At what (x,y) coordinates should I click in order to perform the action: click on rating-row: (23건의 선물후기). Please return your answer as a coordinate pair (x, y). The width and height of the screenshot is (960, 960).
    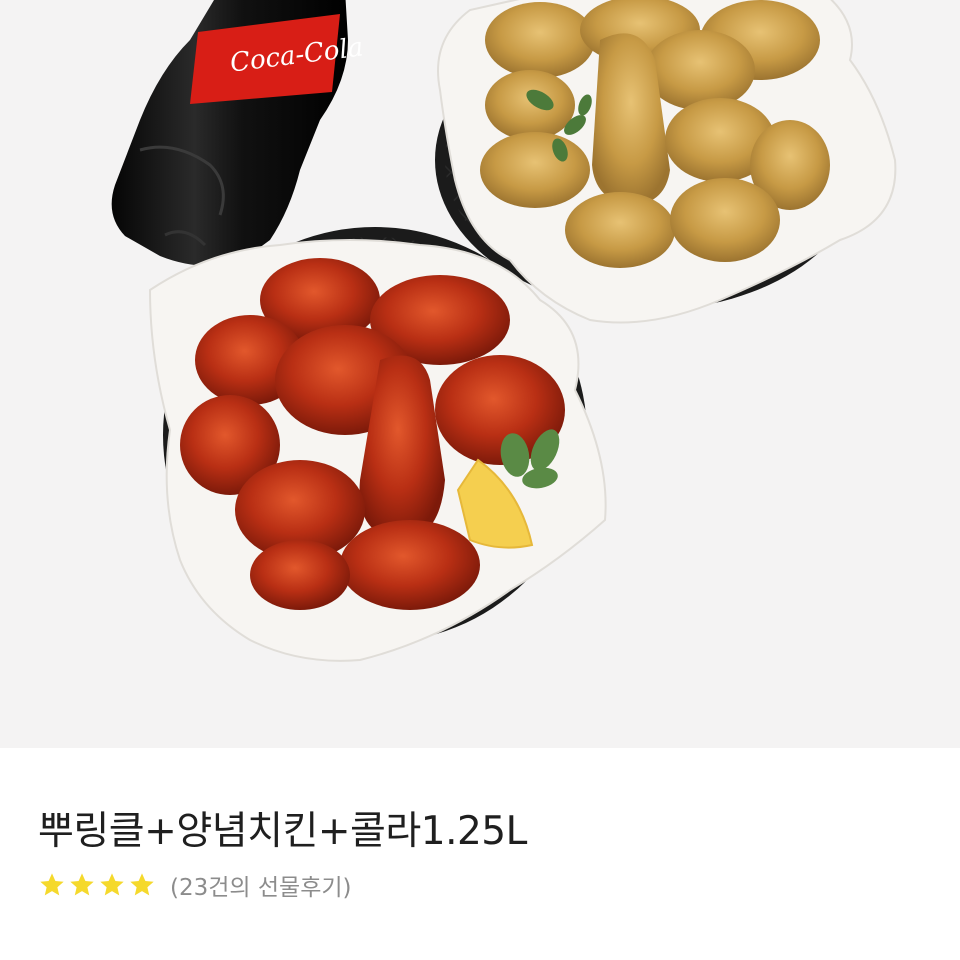
    Looking at the image, I should click on (194, 885).